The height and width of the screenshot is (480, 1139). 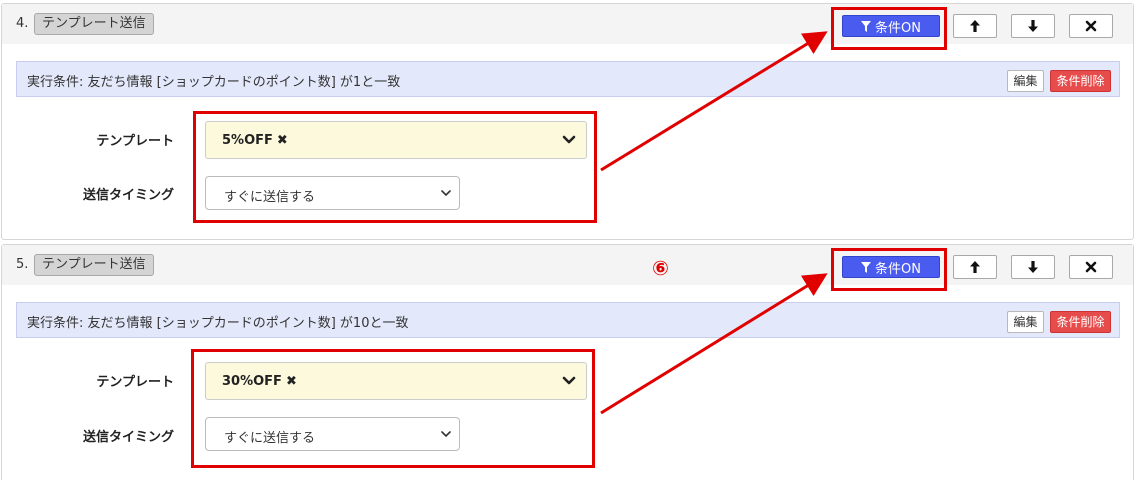 I want to click on annotation-marker: ⑥, so click(x=660, y=268).